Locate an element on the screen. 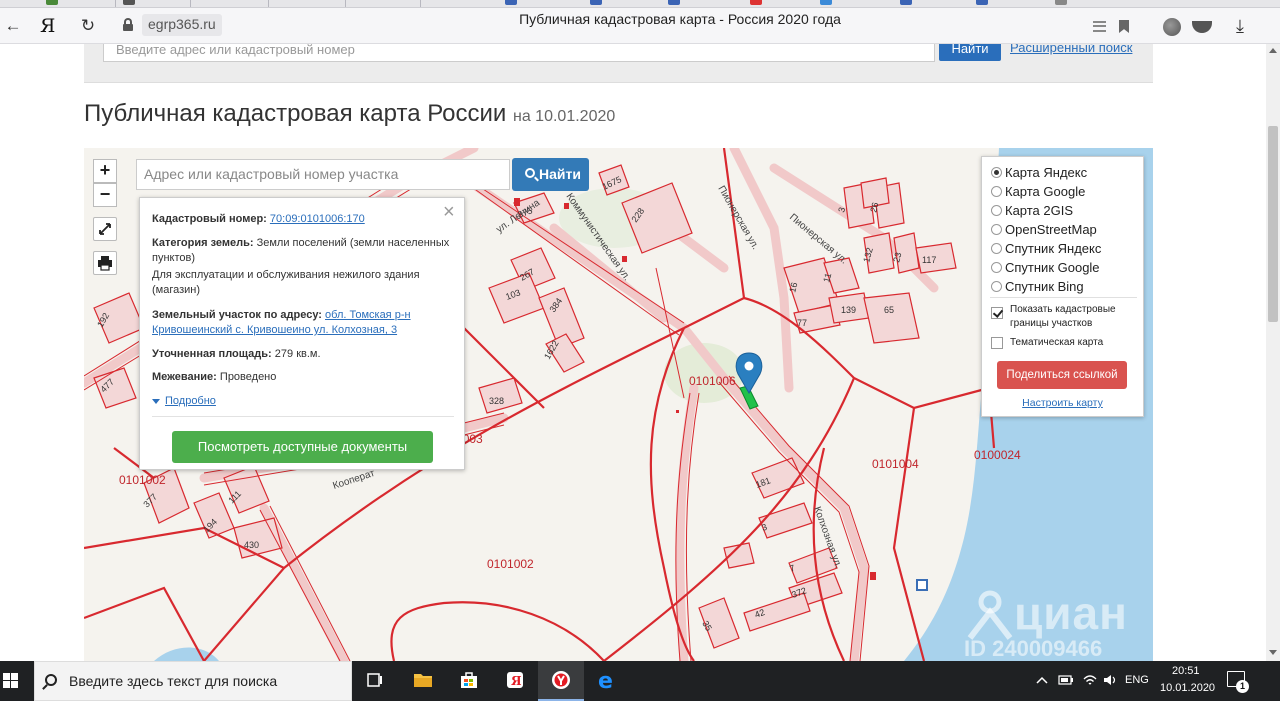  zoom-in-button: + is located at coordinates (105, 171).